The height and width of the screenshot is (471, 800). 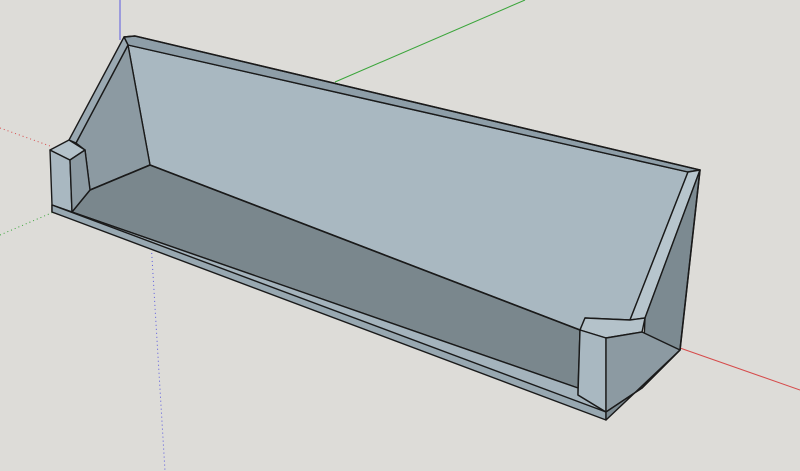 What do you see at coordinates (157, 347) in the screenshot?
I see `blue-axis-dotted-line` at bounding box center [157, 347].